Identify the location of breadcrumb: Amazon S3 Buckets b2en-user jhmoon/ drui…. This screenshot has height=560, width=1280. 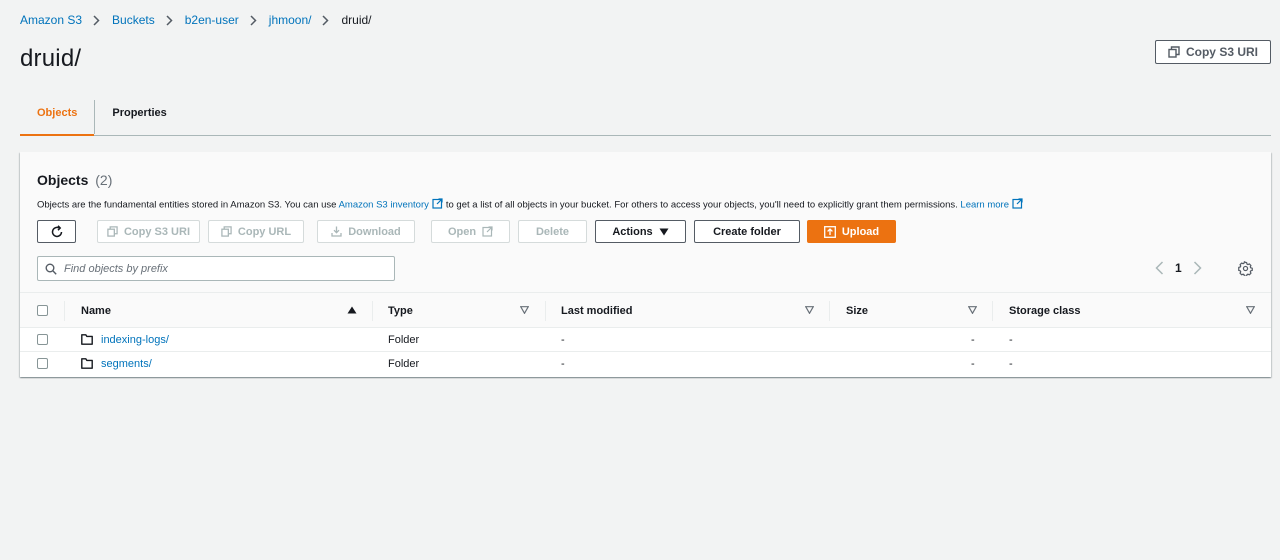
(196, 20).